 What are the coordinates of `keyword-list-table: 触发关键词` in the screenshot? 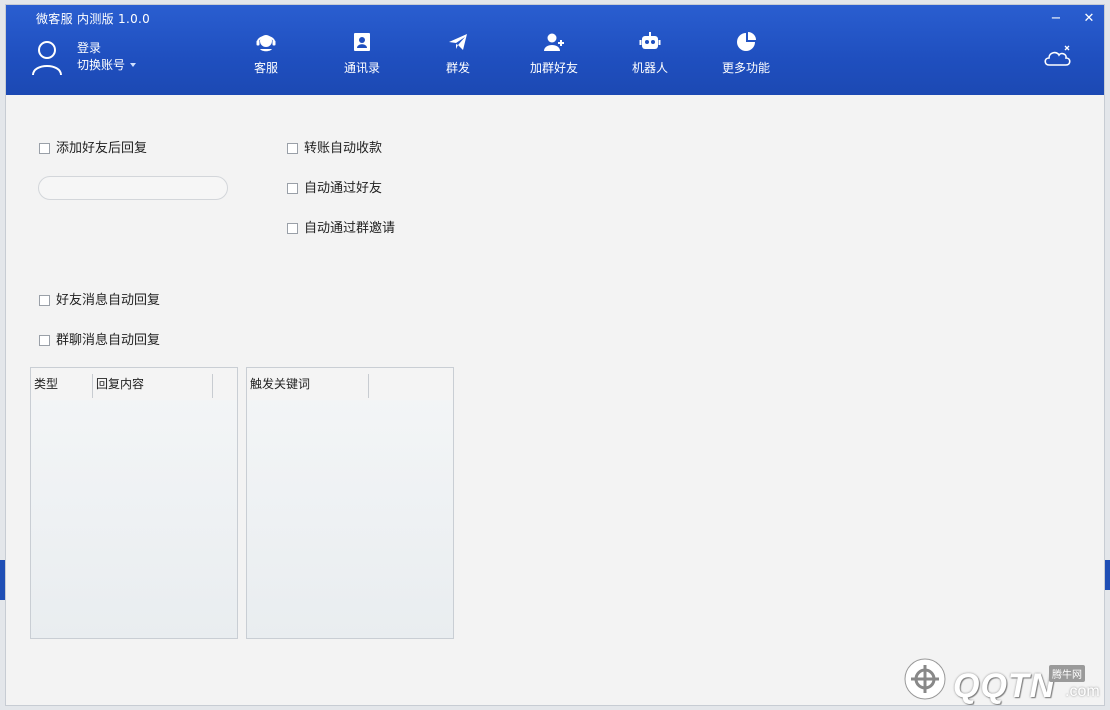 It's located at (350, 503).